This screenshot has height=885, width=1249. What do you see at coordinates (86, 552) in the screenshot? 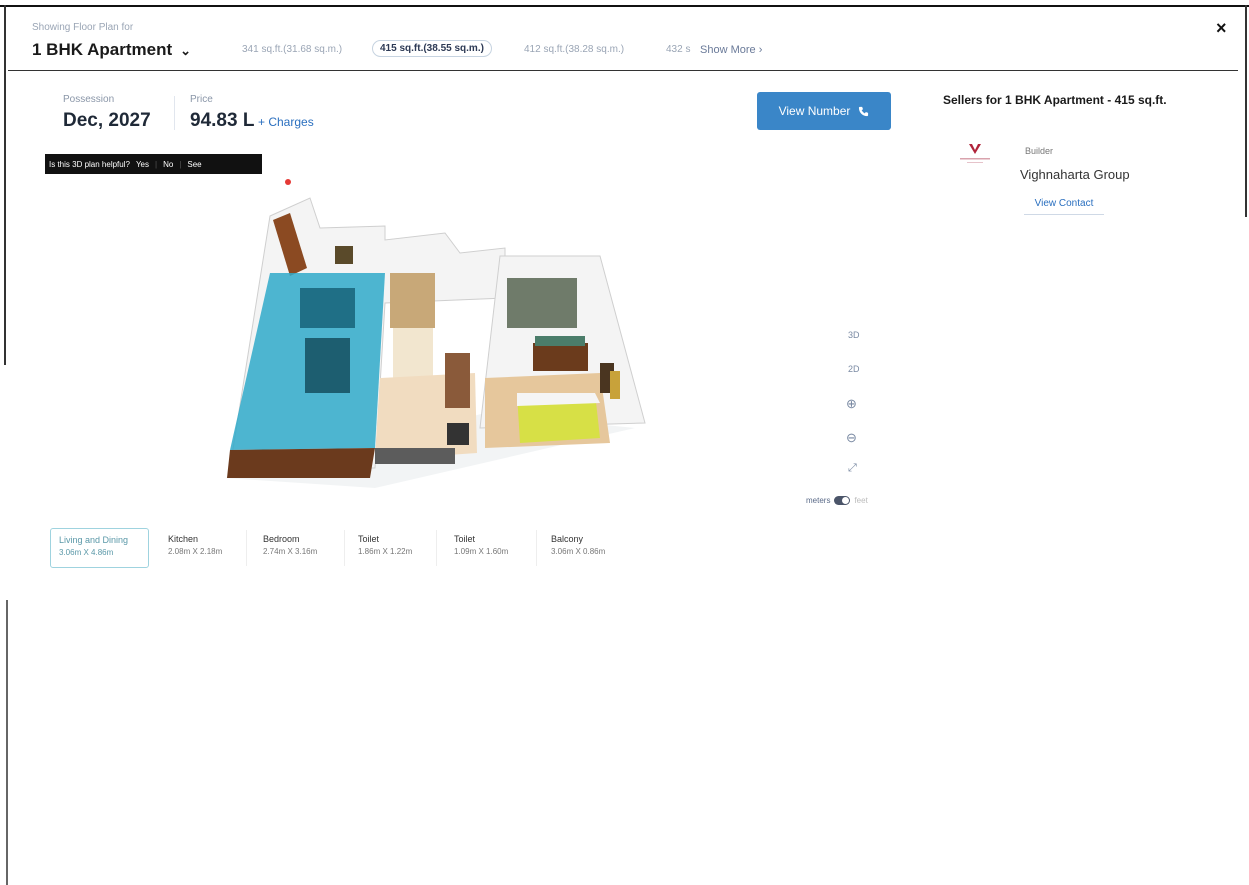
I see `room-dims: 3.06m X 4.86m` at bounding box center [86, 552].